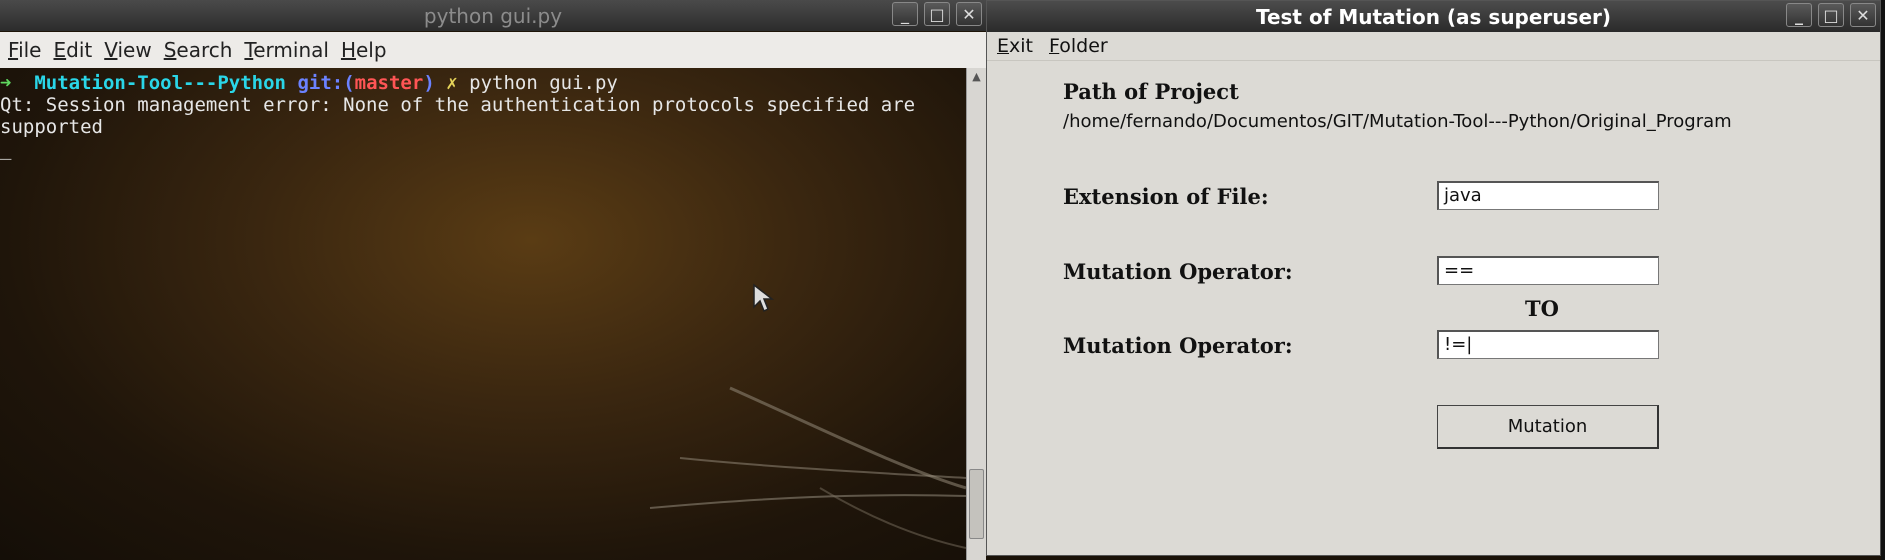  What do you see at coordinates (493, 50) in the screenshot?
I see `terminal-menubar: File Edit View Search Terminal Help` at bounding box center [493, 50].